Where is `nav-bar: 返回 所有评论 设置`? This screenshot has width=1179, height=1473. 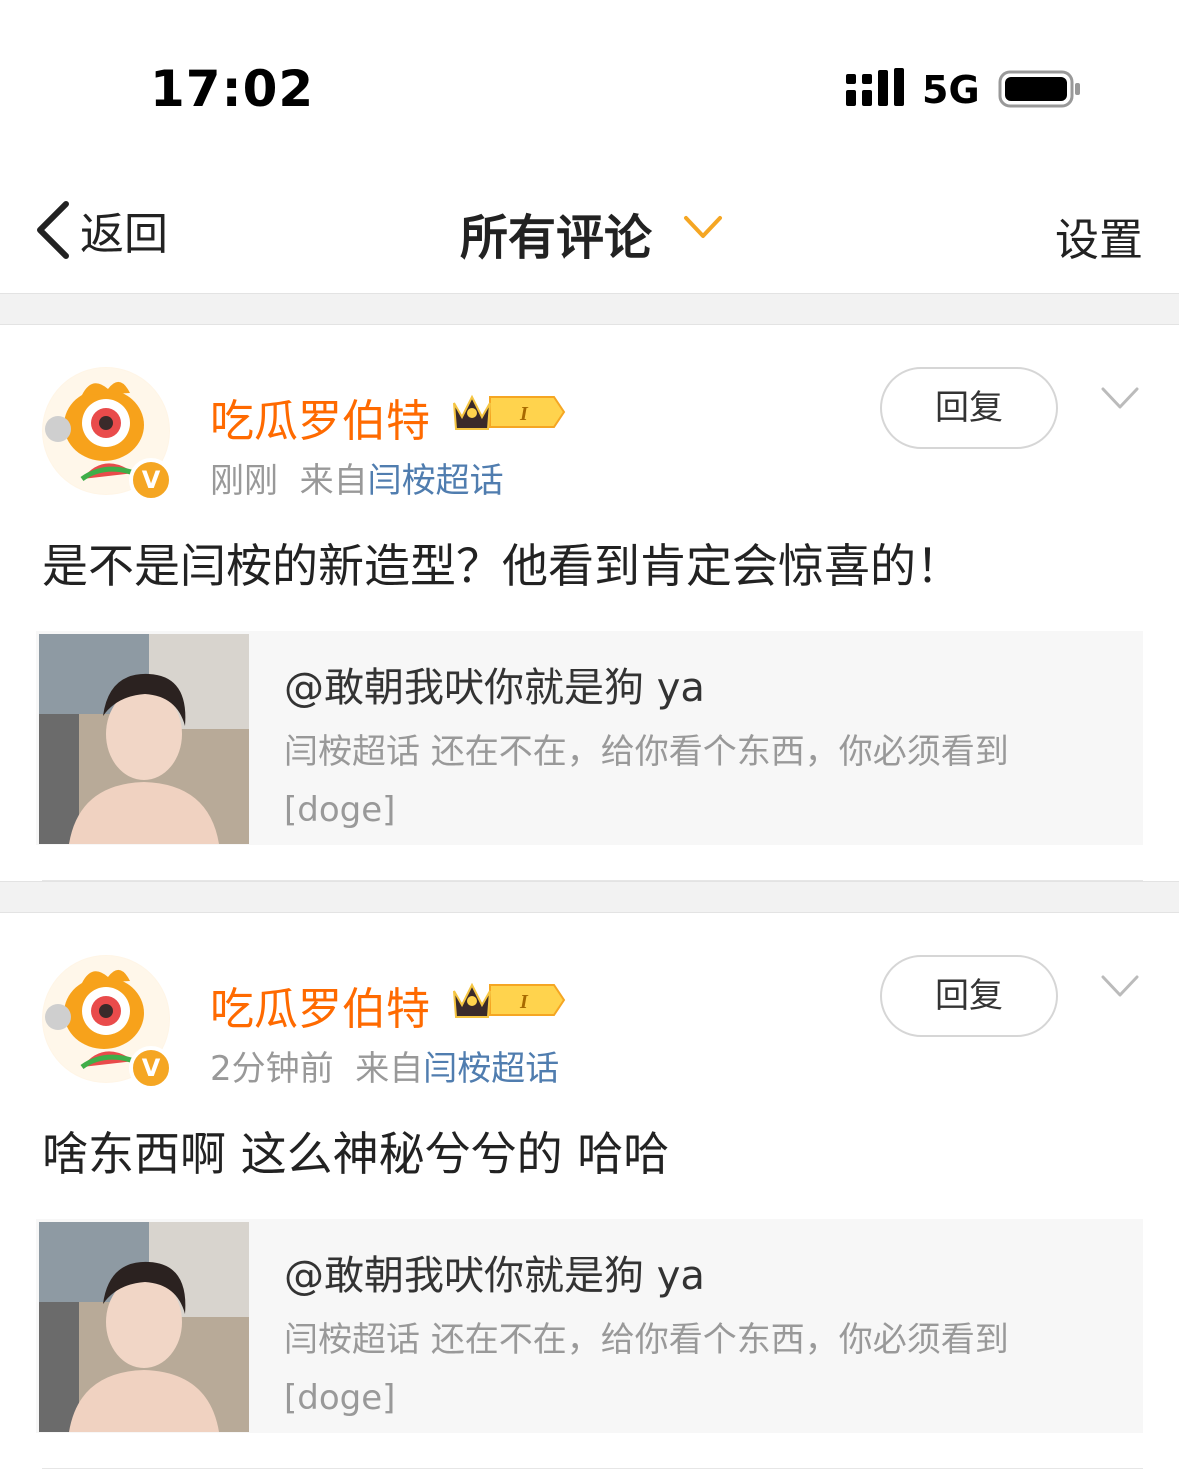 nav-bar: 返回 所有评论 设置 is located at coordinates (589, 226).